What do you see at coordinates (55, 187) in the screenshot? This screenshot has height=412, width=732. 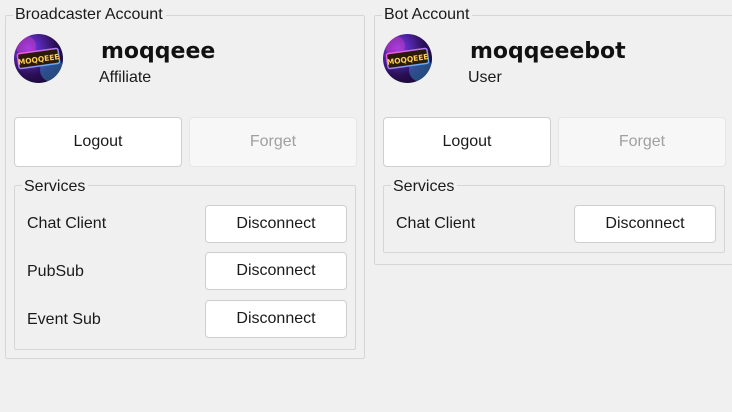 I see `broadcaster-services-title: Services` at bounding box center [55, 187].